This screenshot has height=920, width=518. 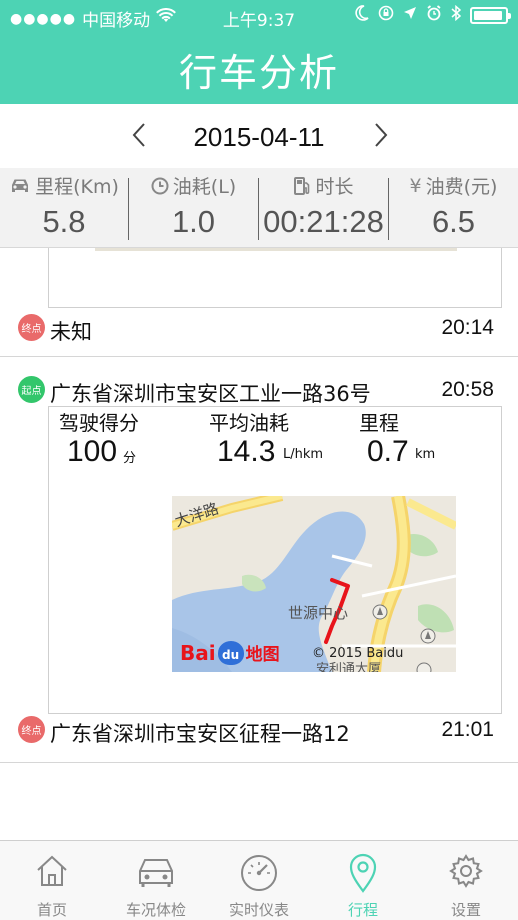 I want to click on chevron-right-icon, so click(x=381, y=135).